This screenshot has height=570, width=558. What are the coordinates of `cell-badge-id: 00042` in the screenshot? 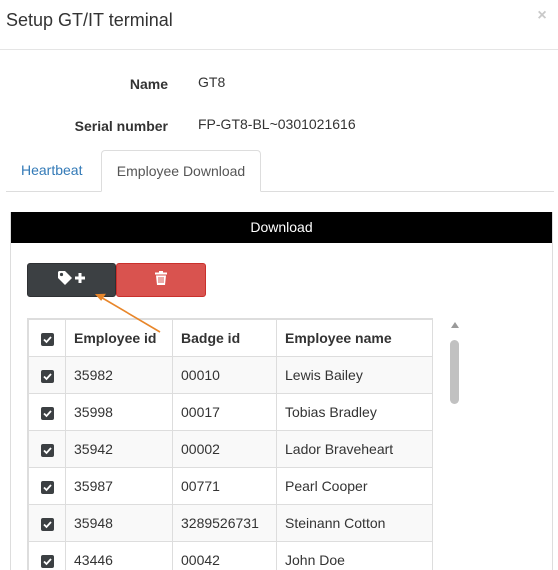 It's located at (224, 555).